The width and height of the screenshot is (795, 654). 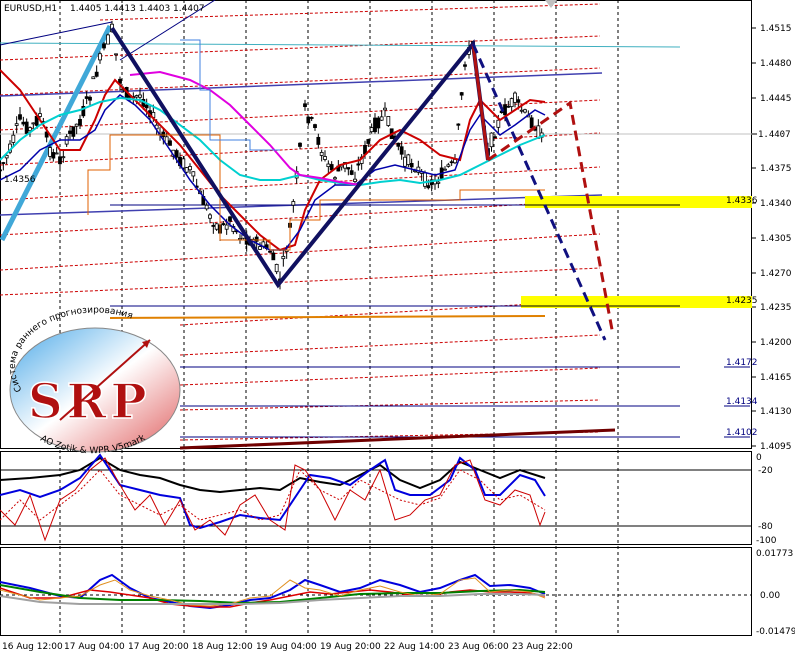 I want to click on time-tick-label: 22 Aug 14:00, so click(x=414, y=647).